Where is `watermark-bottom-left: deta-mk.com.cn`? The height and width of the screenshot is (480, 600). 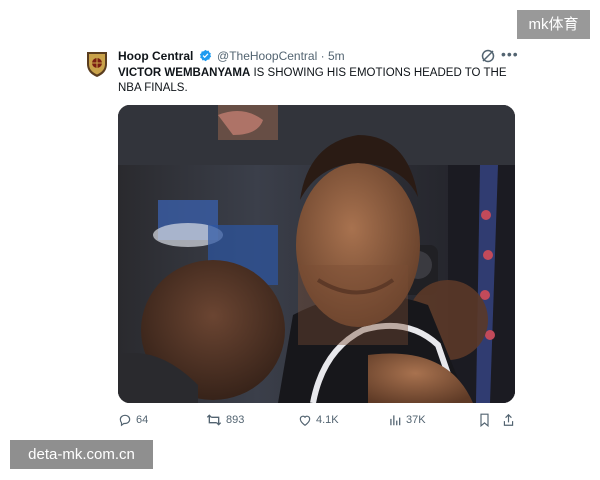 watermark-bottom-left: deta-mk.com.cn is located at coordinates (81, 454).